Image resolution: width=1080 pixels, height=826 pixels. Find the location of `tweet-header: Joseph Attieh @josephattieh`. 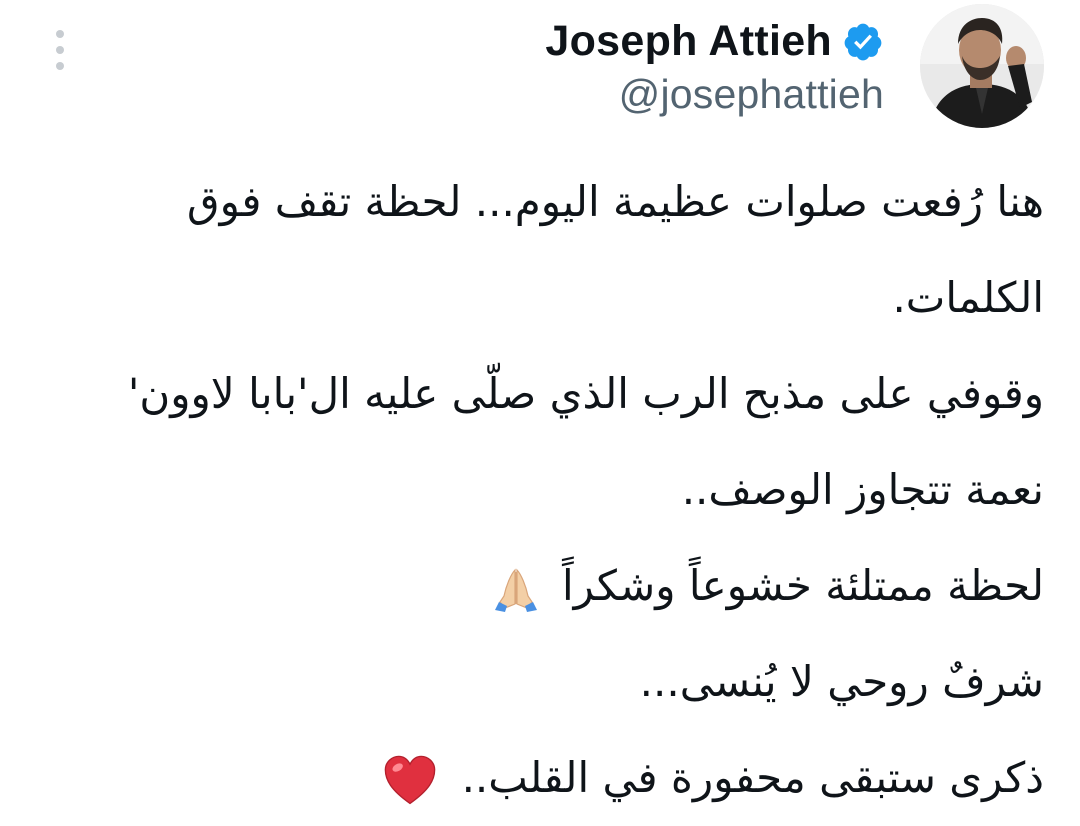

tweet-header: Joseph Attieh @josephattieh is located at coordinates (794, 66).